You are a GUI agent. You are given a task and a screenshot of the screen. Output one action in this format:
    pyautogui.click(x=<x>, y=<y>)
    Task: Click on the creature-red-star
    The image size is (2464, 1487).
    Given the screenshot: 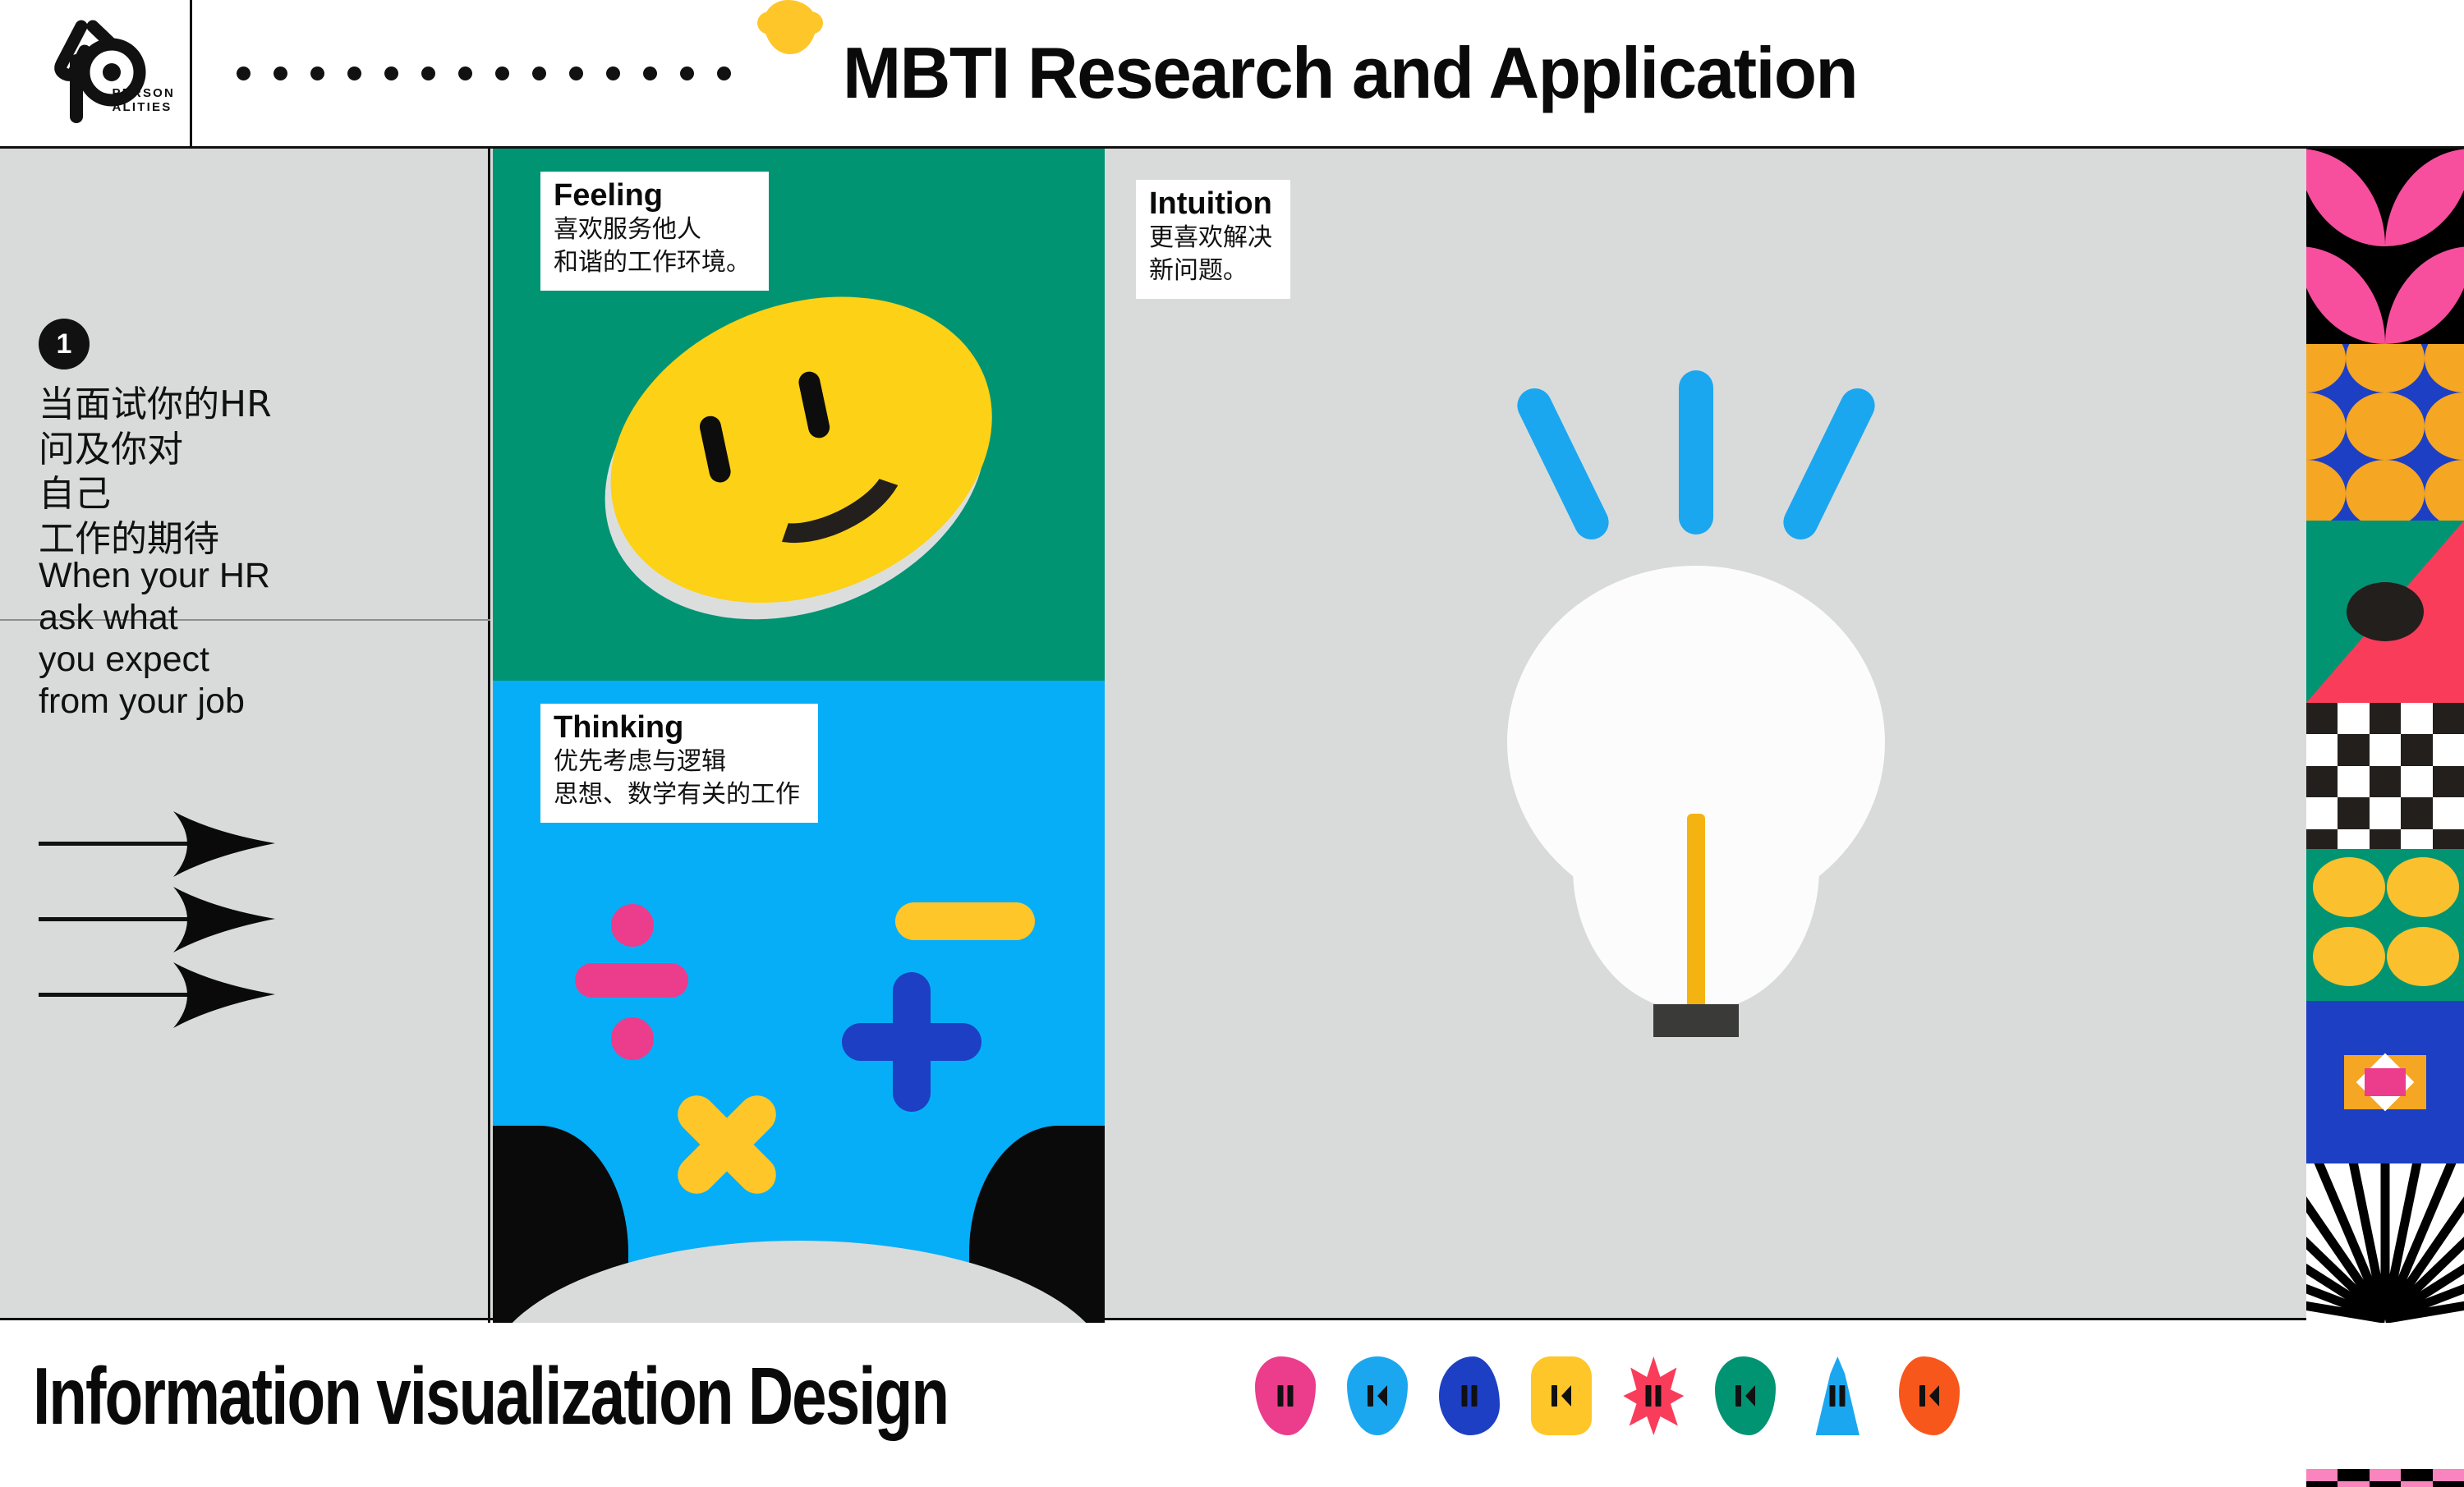 What is the action you would take?
    pyautogui.click(x=1654, y=1395)
    